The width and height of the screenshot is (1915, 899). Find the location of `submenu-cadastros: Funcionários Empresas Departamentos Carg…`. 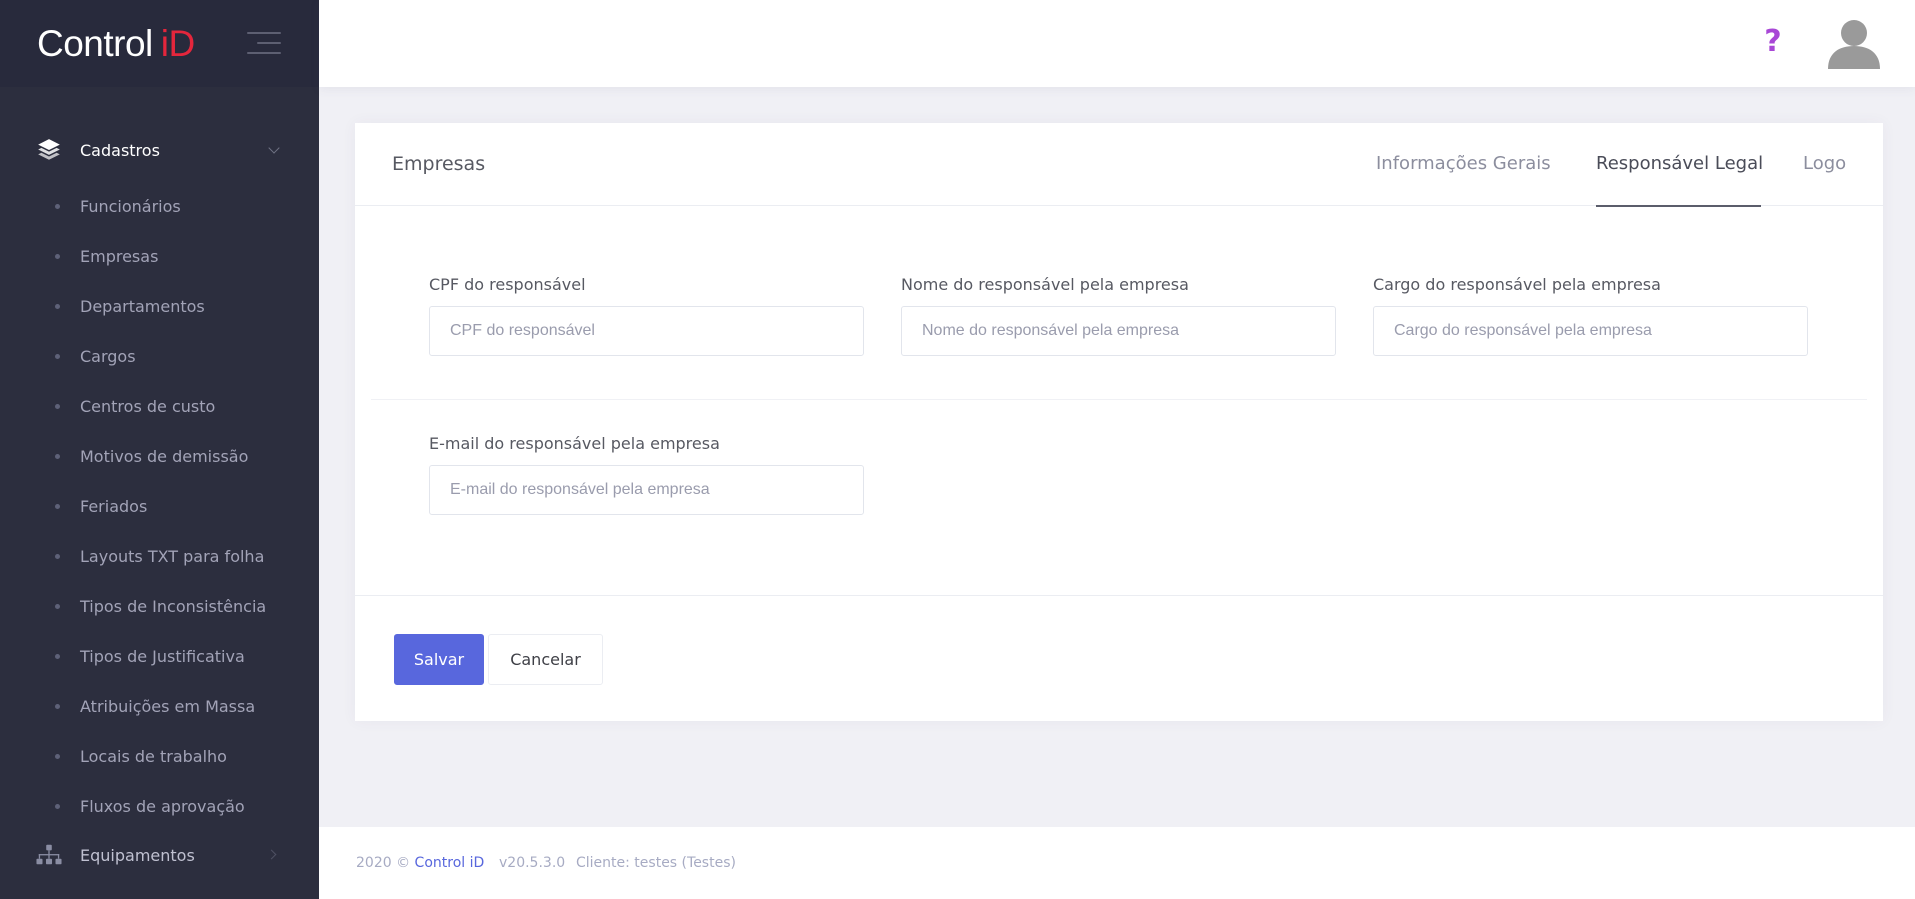

submenu-cadastros: Funcionários Empresas Departamentos Carg… is located at coordinates (159, 506).